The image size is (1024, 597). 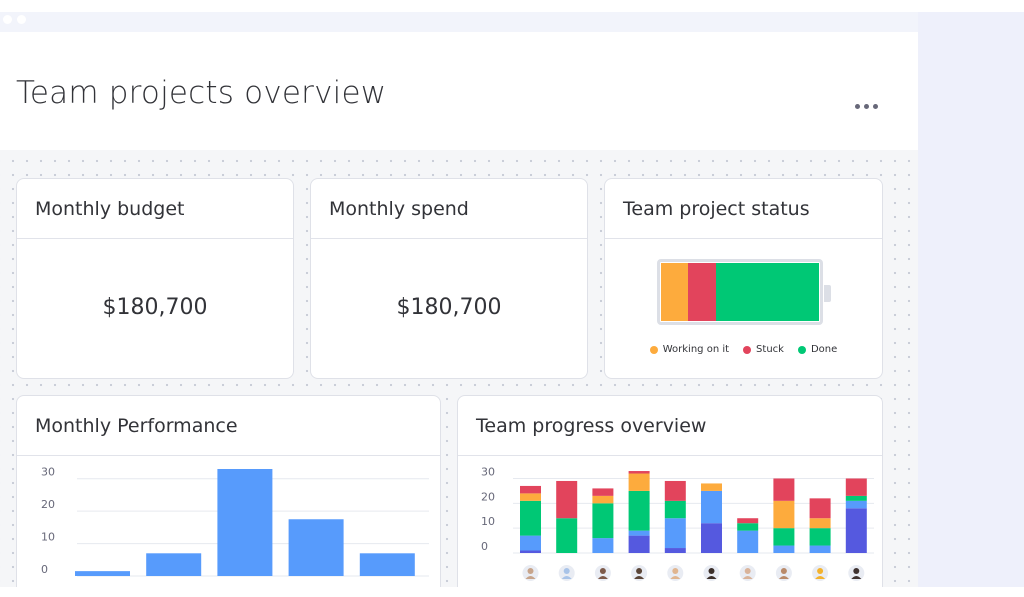 What do you see at coordinates (817, 349) in the screenshot?
I see `legend-item: Done` at bounding box center [817, 349].